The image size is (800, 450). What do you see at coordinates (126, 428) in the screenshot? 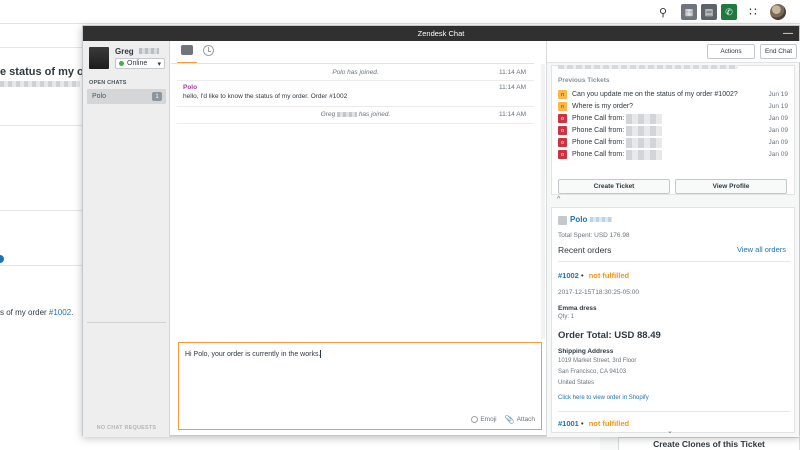
I see `no-chat-requests-label: NO CHAT REQUESTS` at bounding box center [126, 428].